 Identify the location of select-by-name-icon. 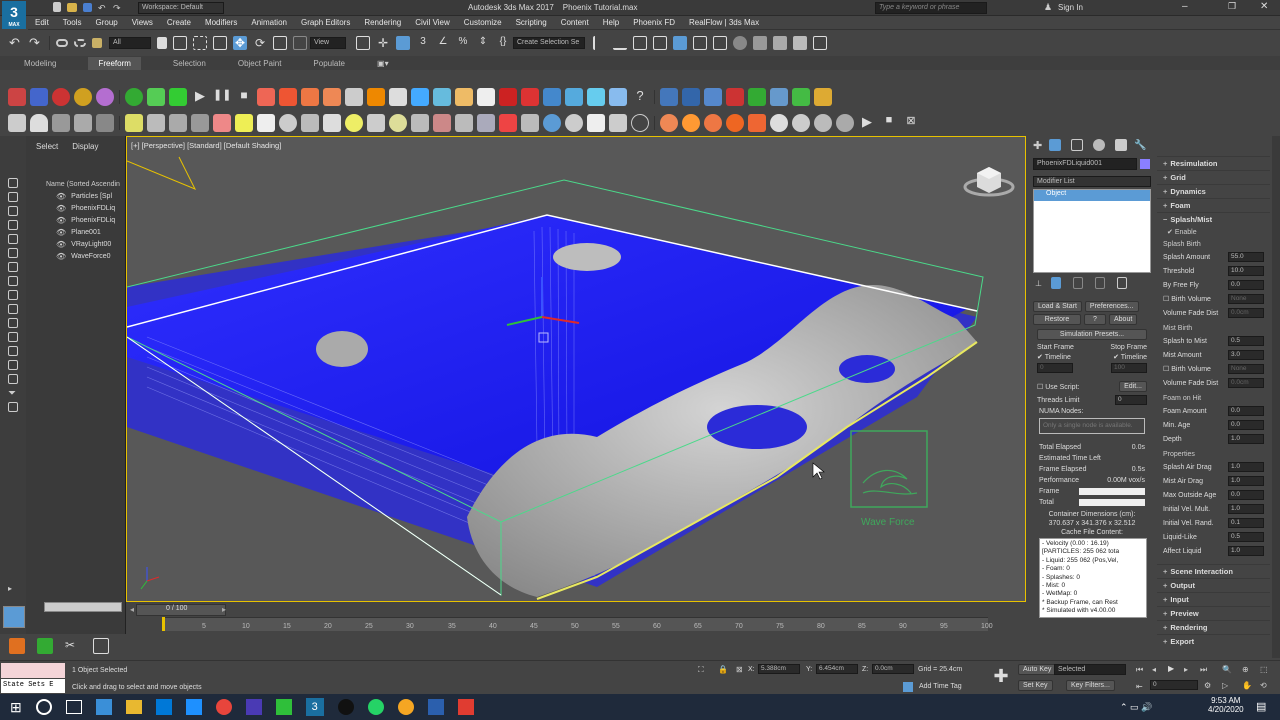
(180, 43).